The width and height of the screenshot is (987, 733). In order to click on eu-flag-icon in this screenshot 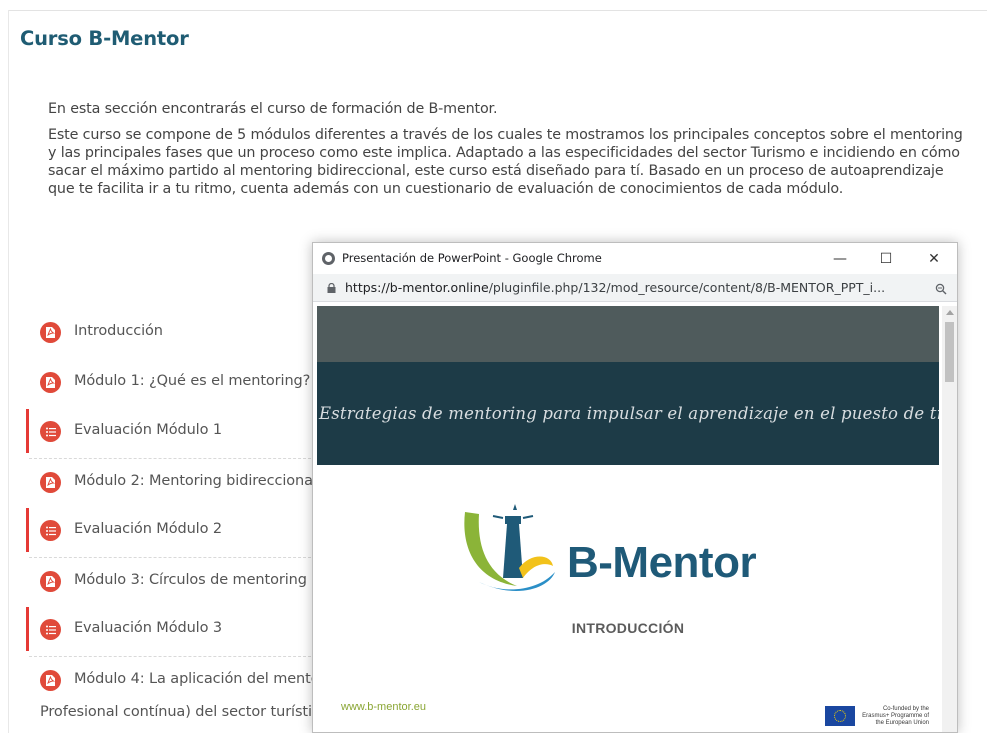, I will do `click(840, 716)`.